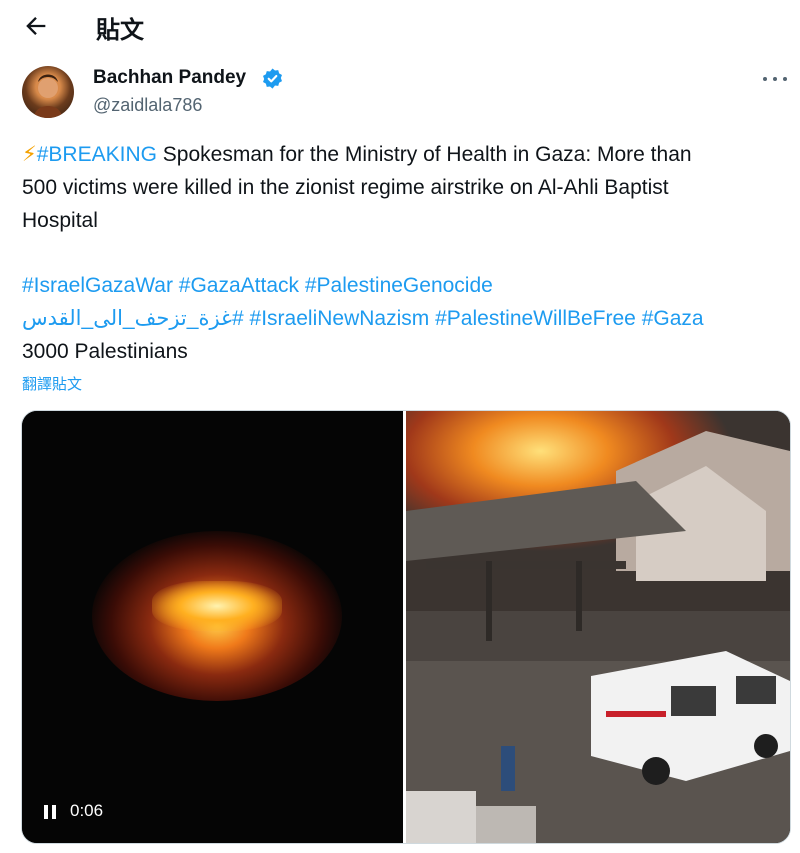  I want to click on tweet-line-last: 3000 Palestinians, so click(105, 351).